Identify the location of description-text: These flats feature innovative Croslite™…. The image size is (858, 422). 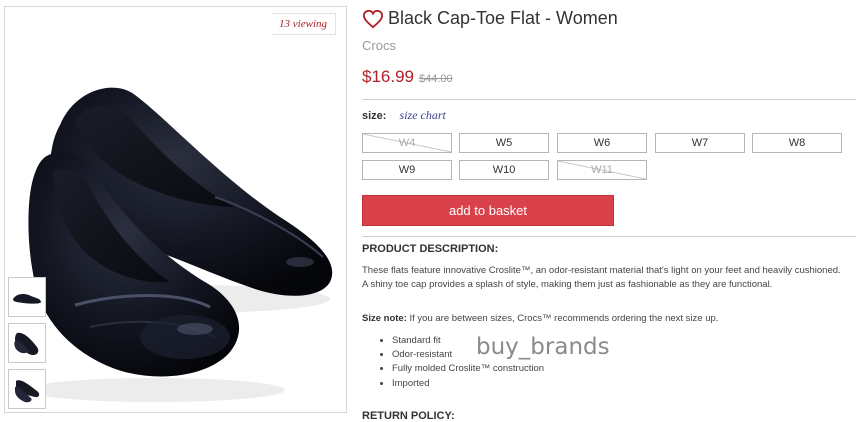
(601, 277).